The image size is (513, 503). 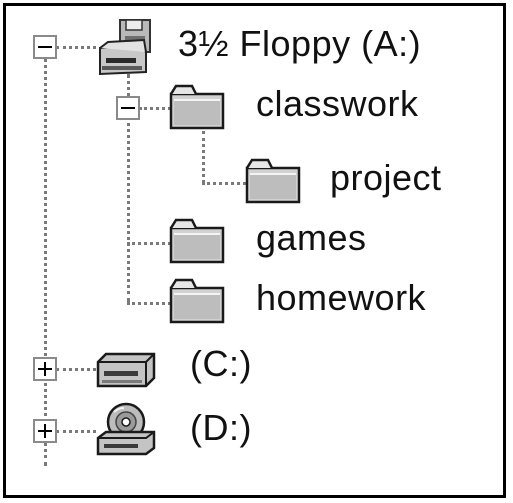 What do you see at coordinates (45, 431) in the screenshot?
I see `expand-drive-d-toggle` at bounding box center [45, 431].